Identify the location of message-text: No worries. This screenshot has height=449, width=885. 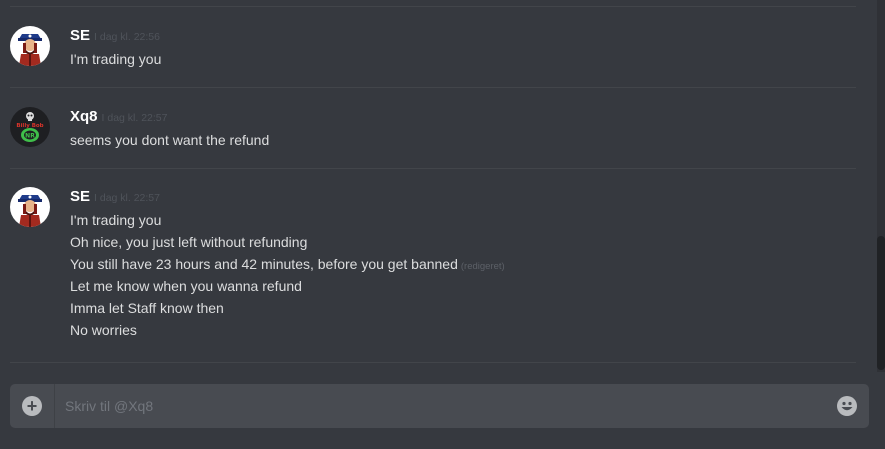
(103, 330).